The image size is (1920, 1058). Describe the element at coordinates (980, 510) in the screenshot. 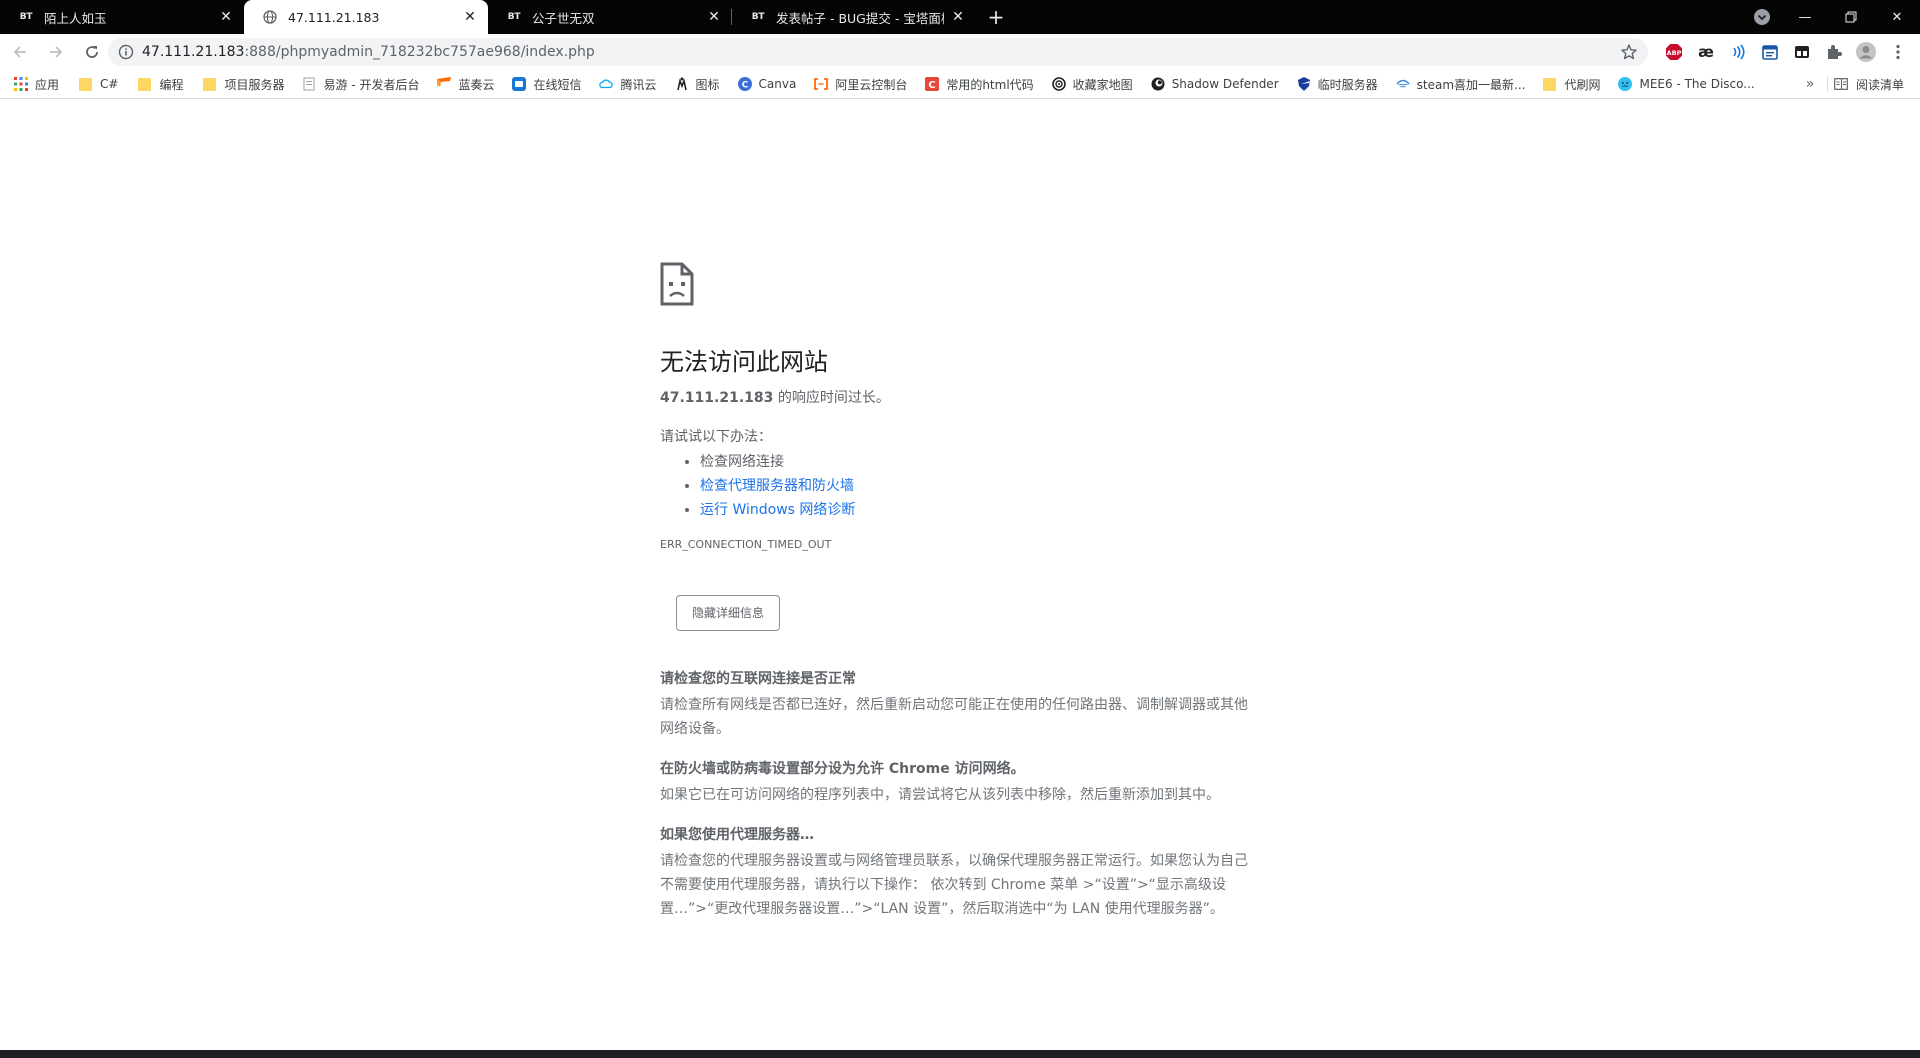

I see `suggestion-windows-diagnostics-link: 运行 Windows 网络诊断` at that location.